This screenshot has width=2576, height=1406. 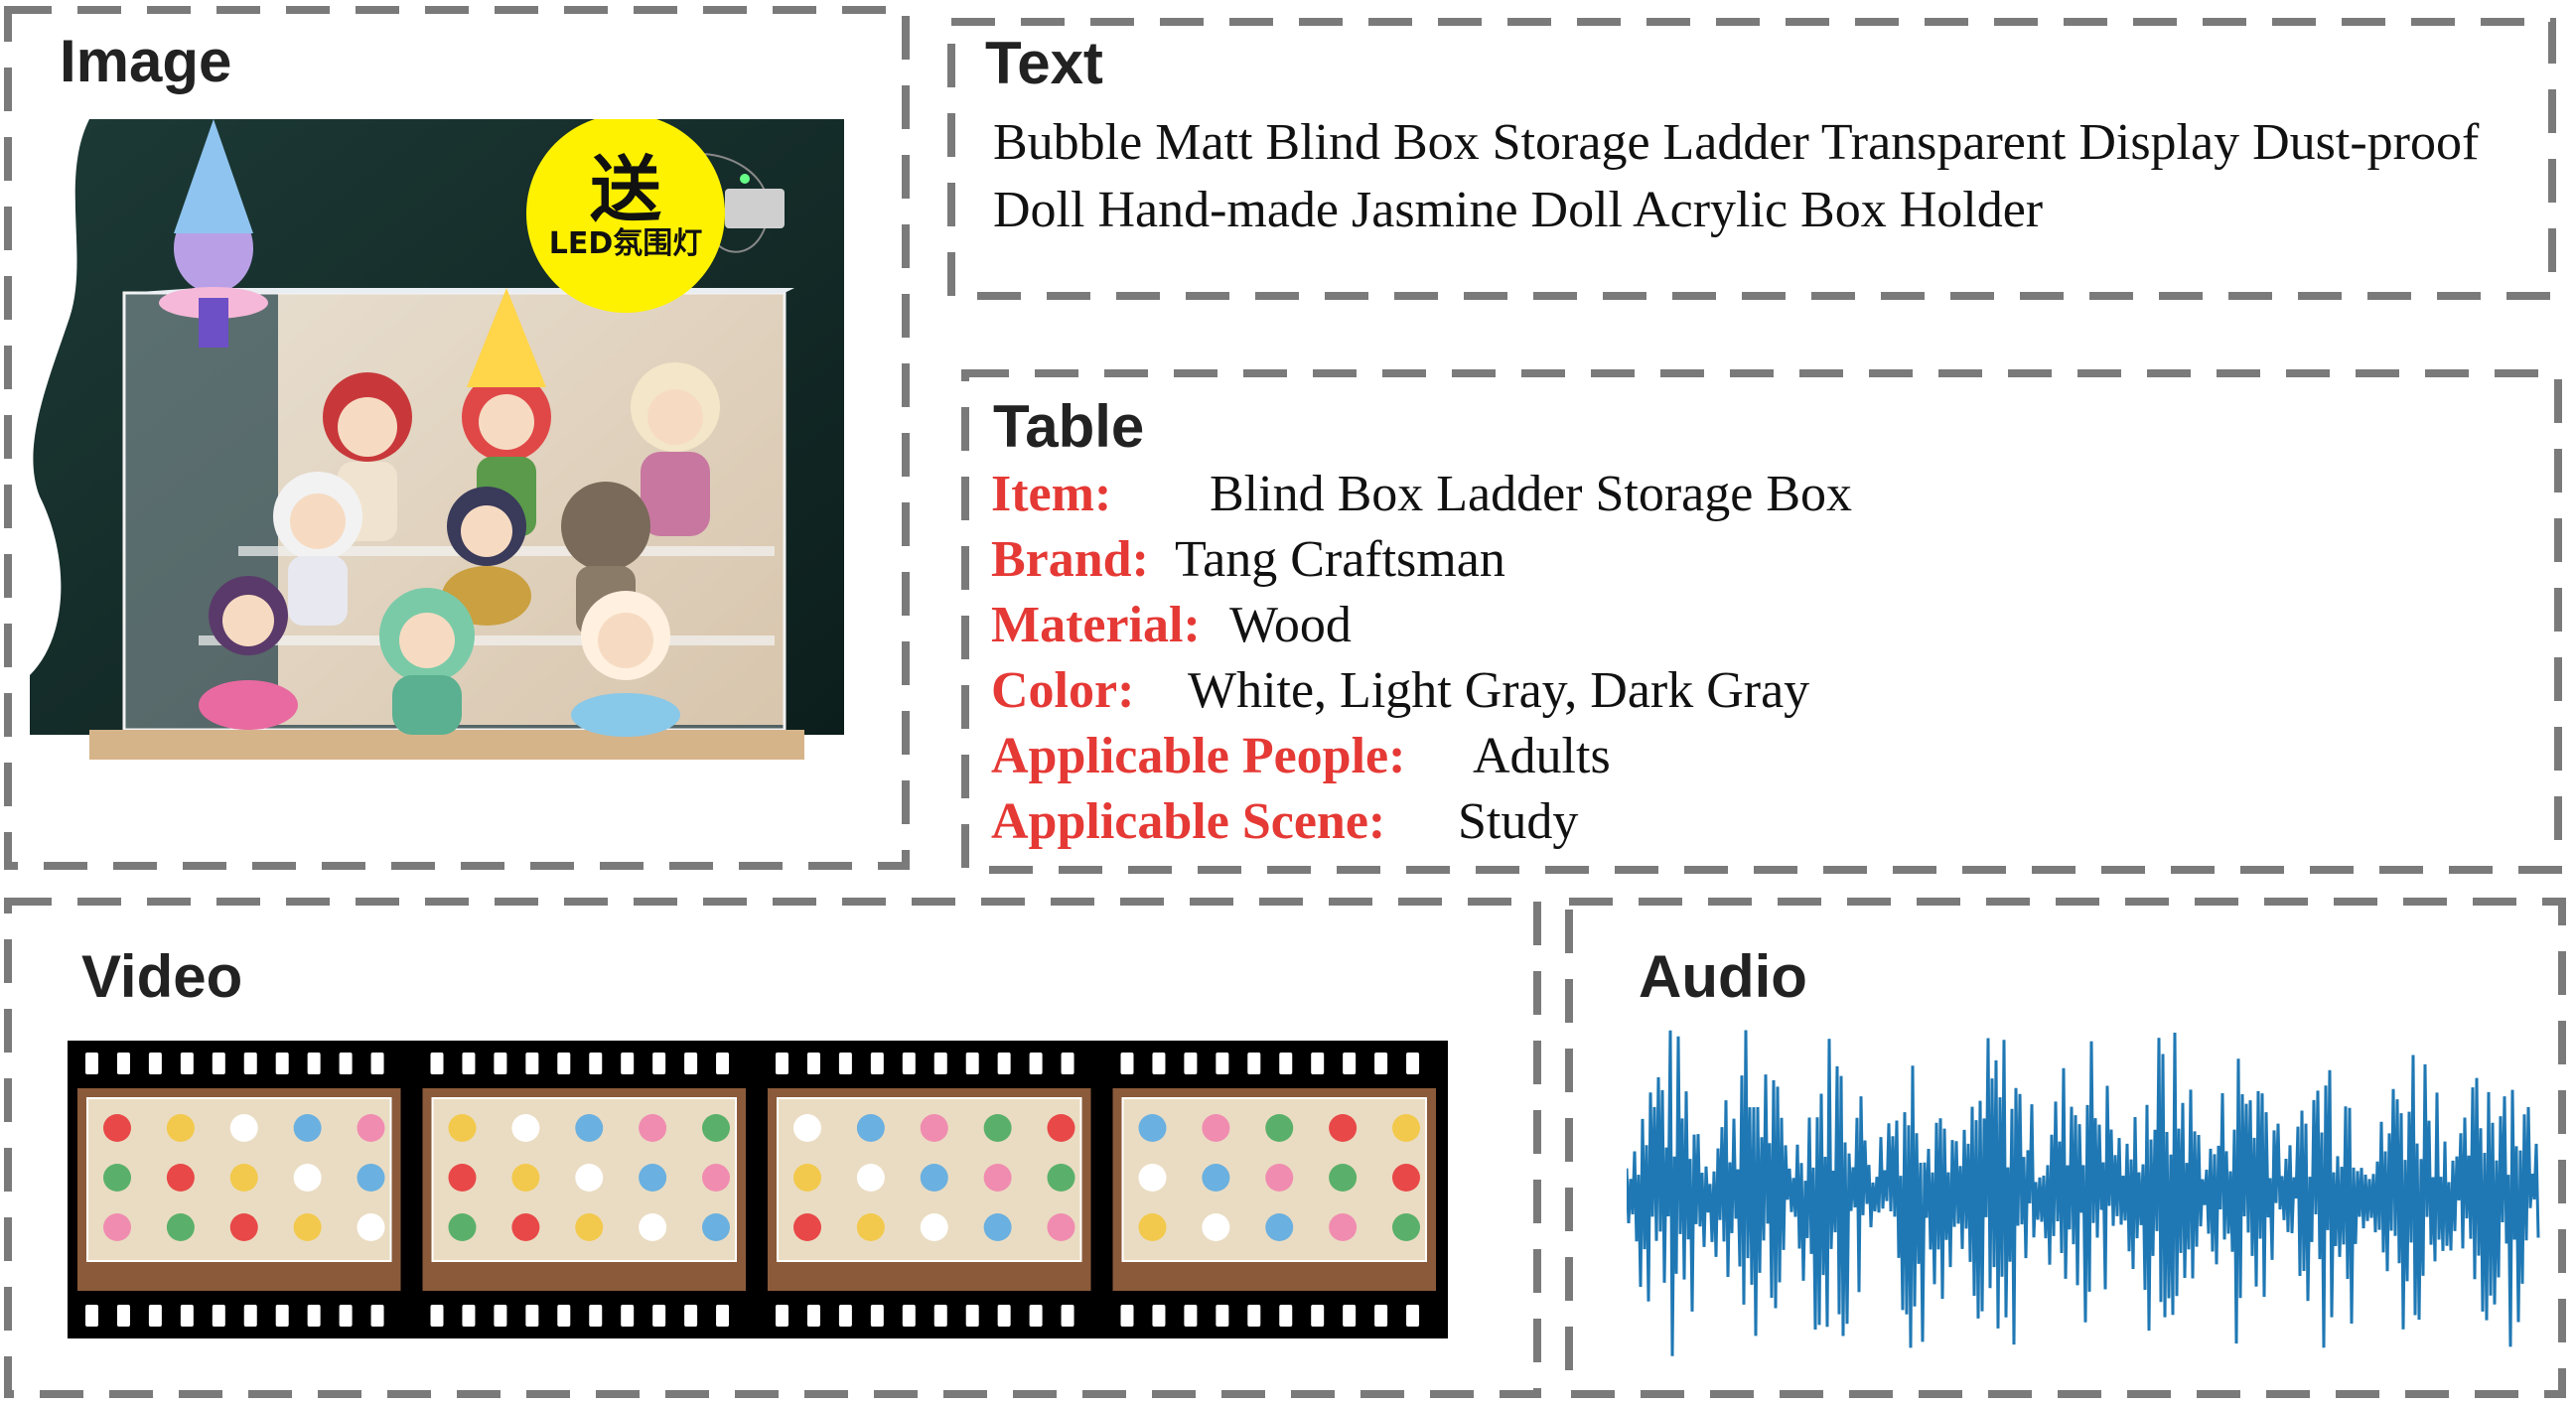 What do you see at coordinates (1248, 559) in the screenshot?
I see `table-row-brand: Brand: Tang Craftsman` at bounding box center [1248, 559].